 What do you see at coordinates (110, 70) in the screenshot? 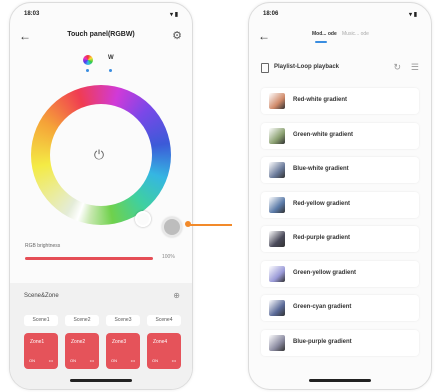
I see `white-mode-indicator` at bounding box center [110, 70].